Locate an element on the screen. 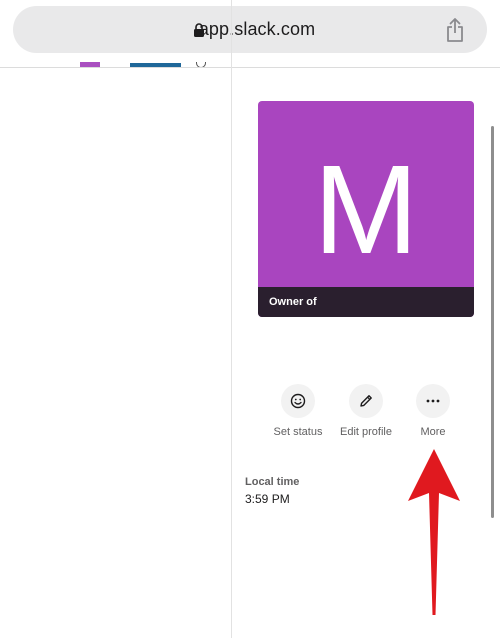 This screenshot has height=638, width=500. set-status-circle is located at coordinates (298, 401).